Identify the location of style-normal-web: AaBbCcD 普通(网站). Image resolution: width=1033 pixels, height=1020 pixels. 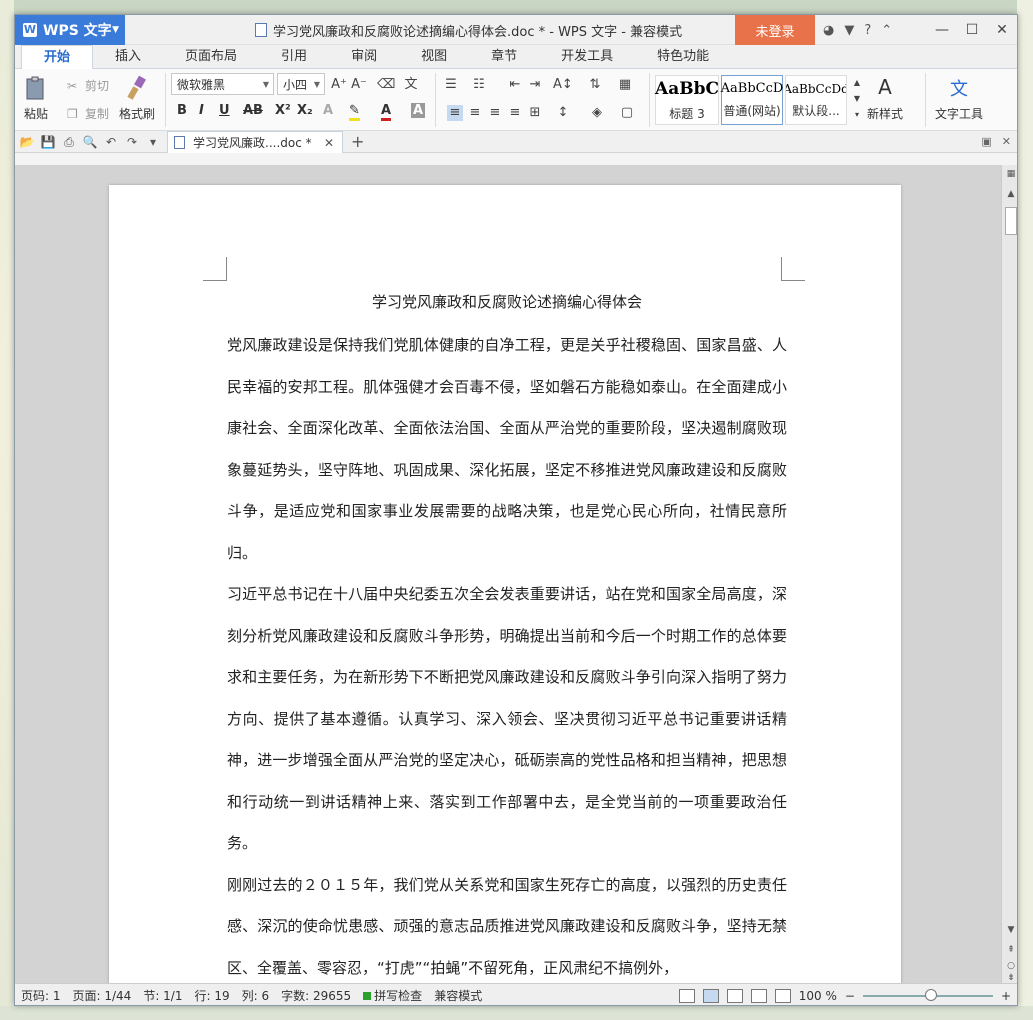
(752, 100).